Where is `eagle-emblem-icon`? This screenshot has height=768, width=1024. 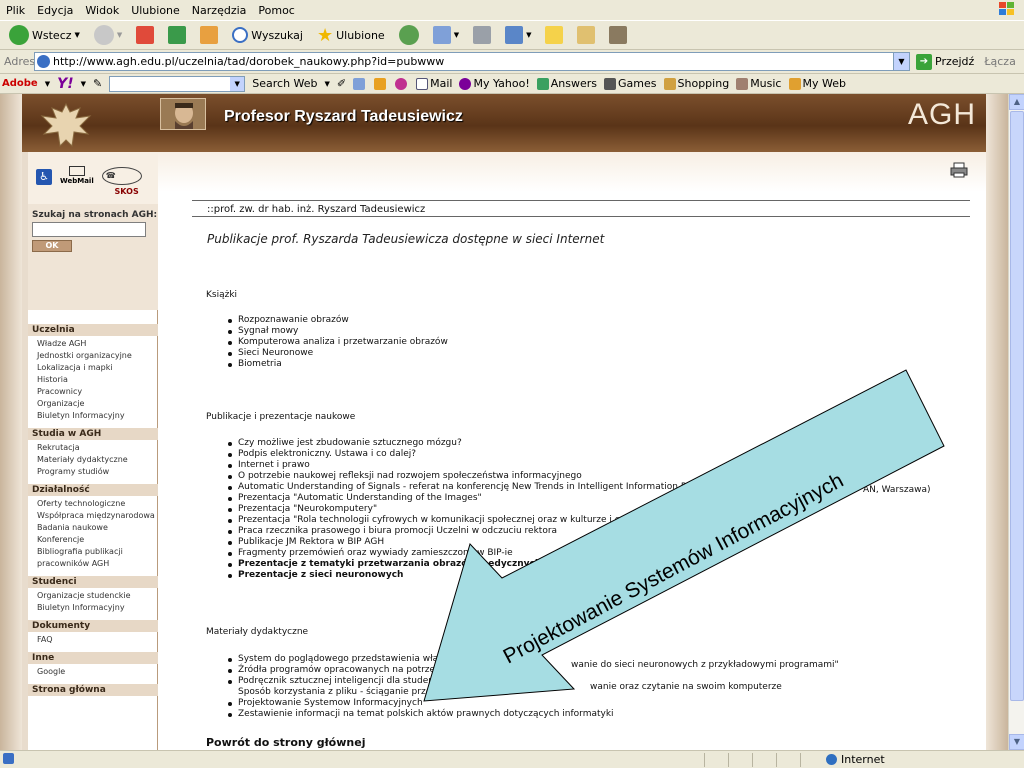
eagle-emblem-icon is located at coordinates (66, 126).